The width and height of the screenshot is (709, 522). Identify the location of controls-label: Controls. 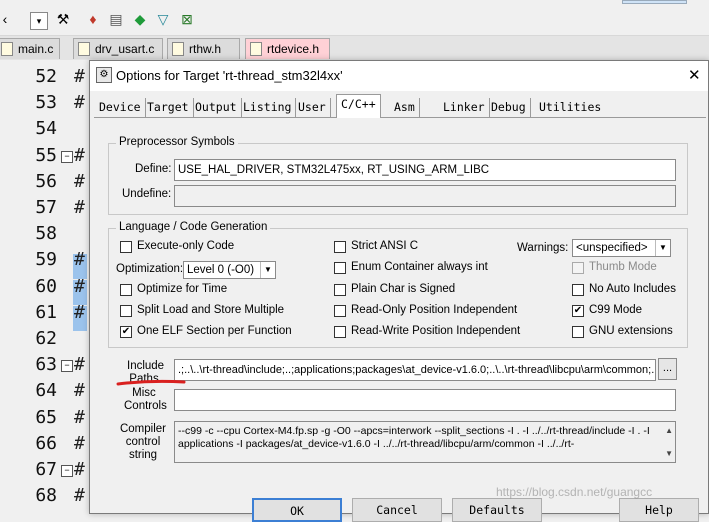
(145, 406).